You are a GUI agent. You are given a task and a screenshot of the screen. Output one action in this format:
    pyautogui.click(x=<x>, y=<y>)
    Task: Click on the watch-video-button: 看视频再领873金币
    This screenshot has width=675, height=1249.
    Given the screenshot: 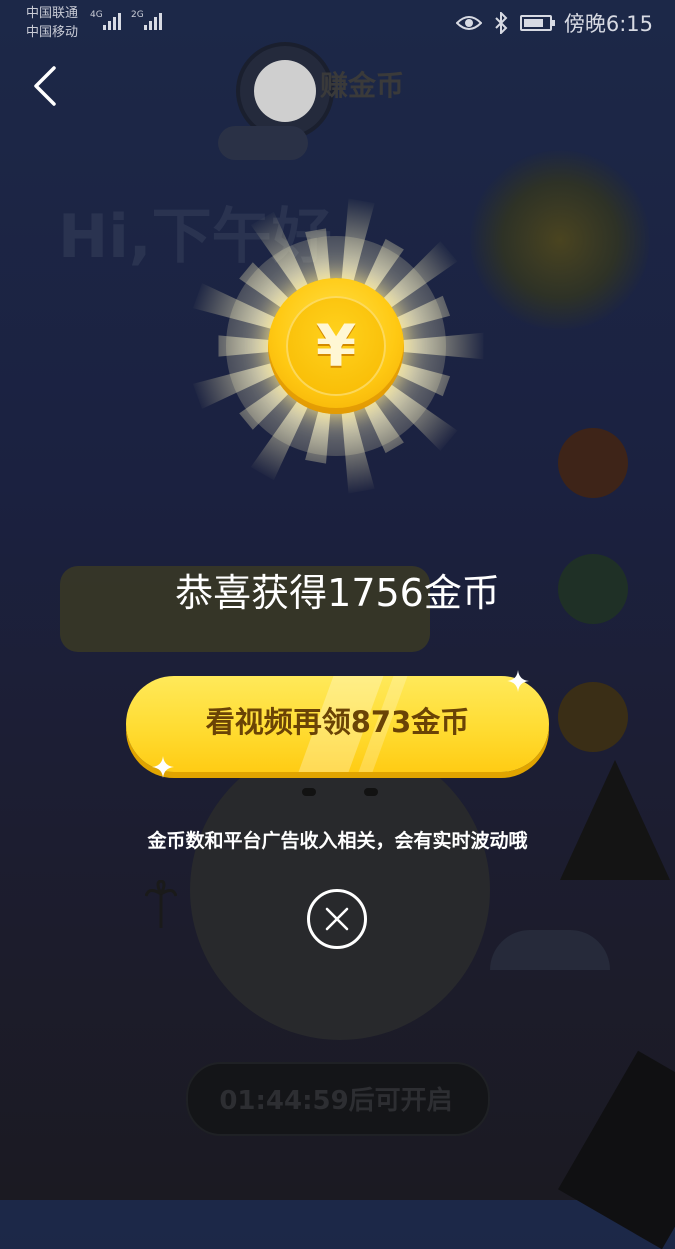 What is the action you would take?
    pyautogui.click(x=337, y=724)
    